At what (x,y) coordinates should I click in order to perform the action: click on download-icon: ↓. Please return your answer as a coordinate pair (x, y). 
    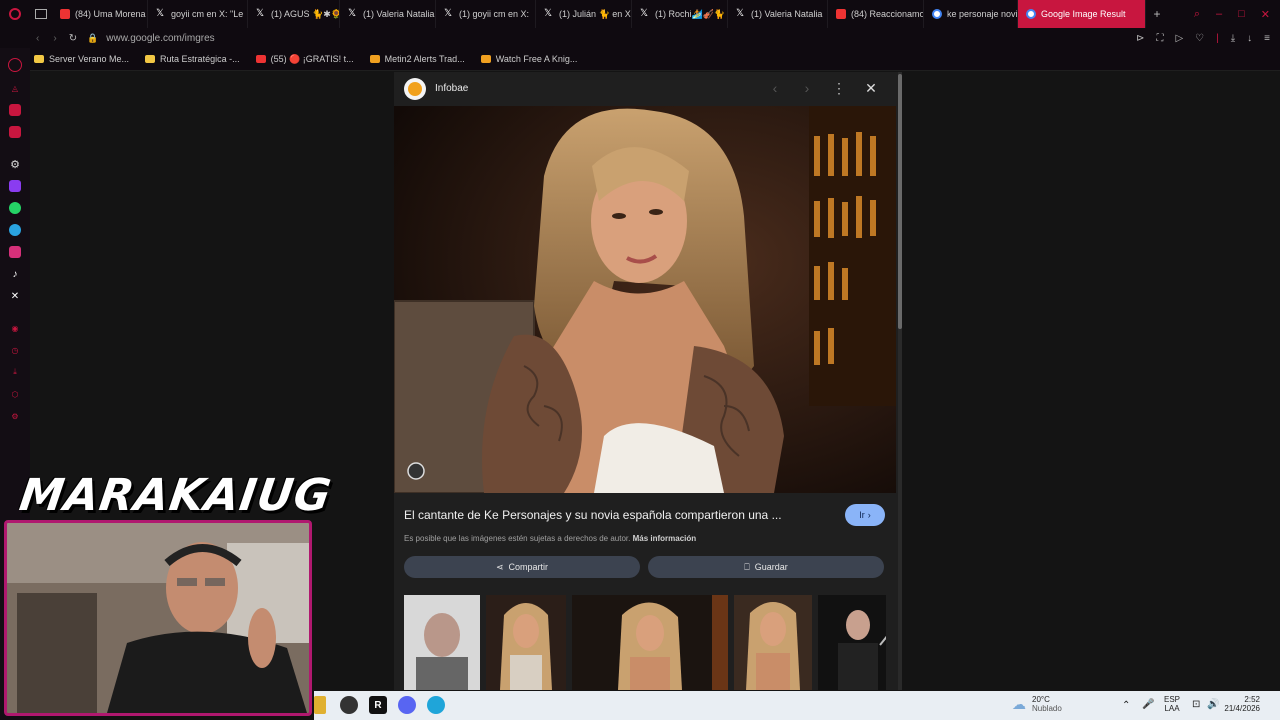
    Looking at the image, I should click on (1249, 38).